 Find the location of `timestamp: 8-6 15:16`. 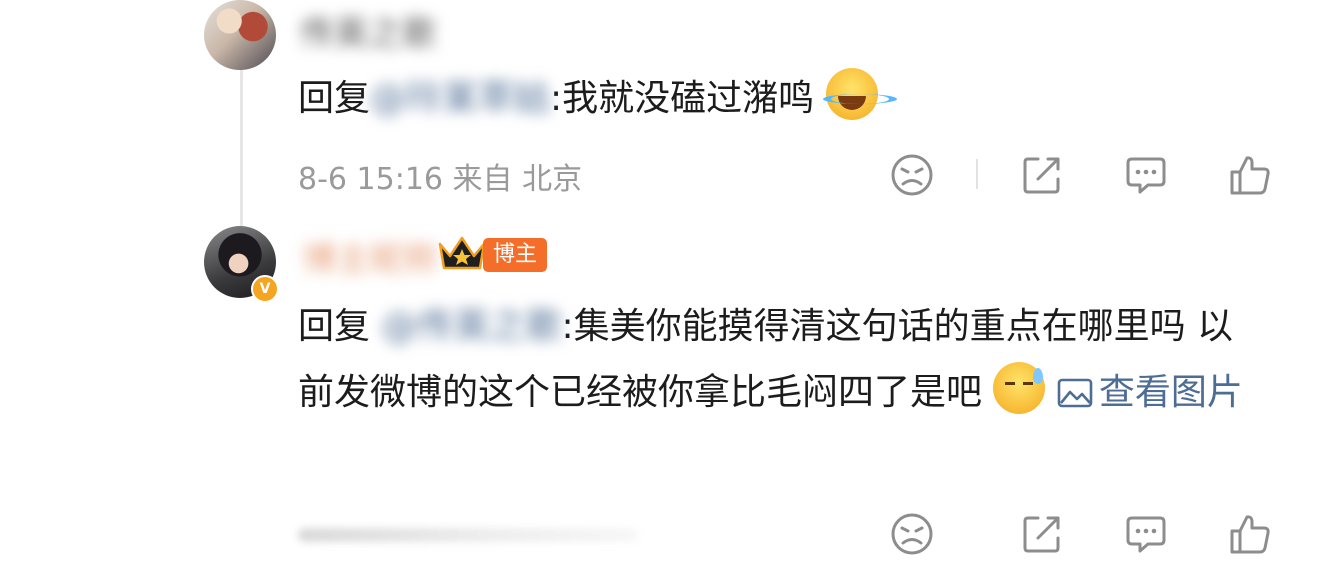

timestamp: 8-6 15:16 is located at coordinates (370, 179).